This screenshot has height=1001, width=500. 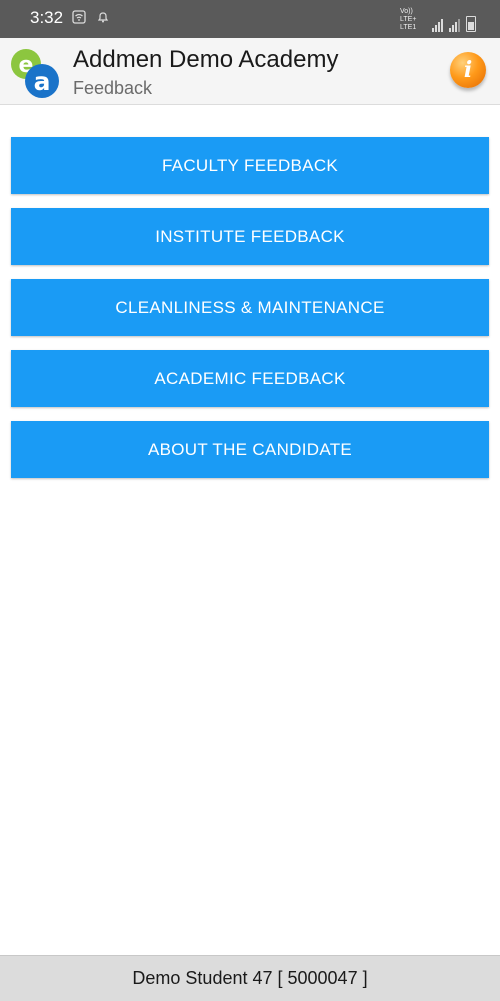 I want to click on academic-feedback-button: ACADEMIC FEEDBACK, so click(x=250, y=378).